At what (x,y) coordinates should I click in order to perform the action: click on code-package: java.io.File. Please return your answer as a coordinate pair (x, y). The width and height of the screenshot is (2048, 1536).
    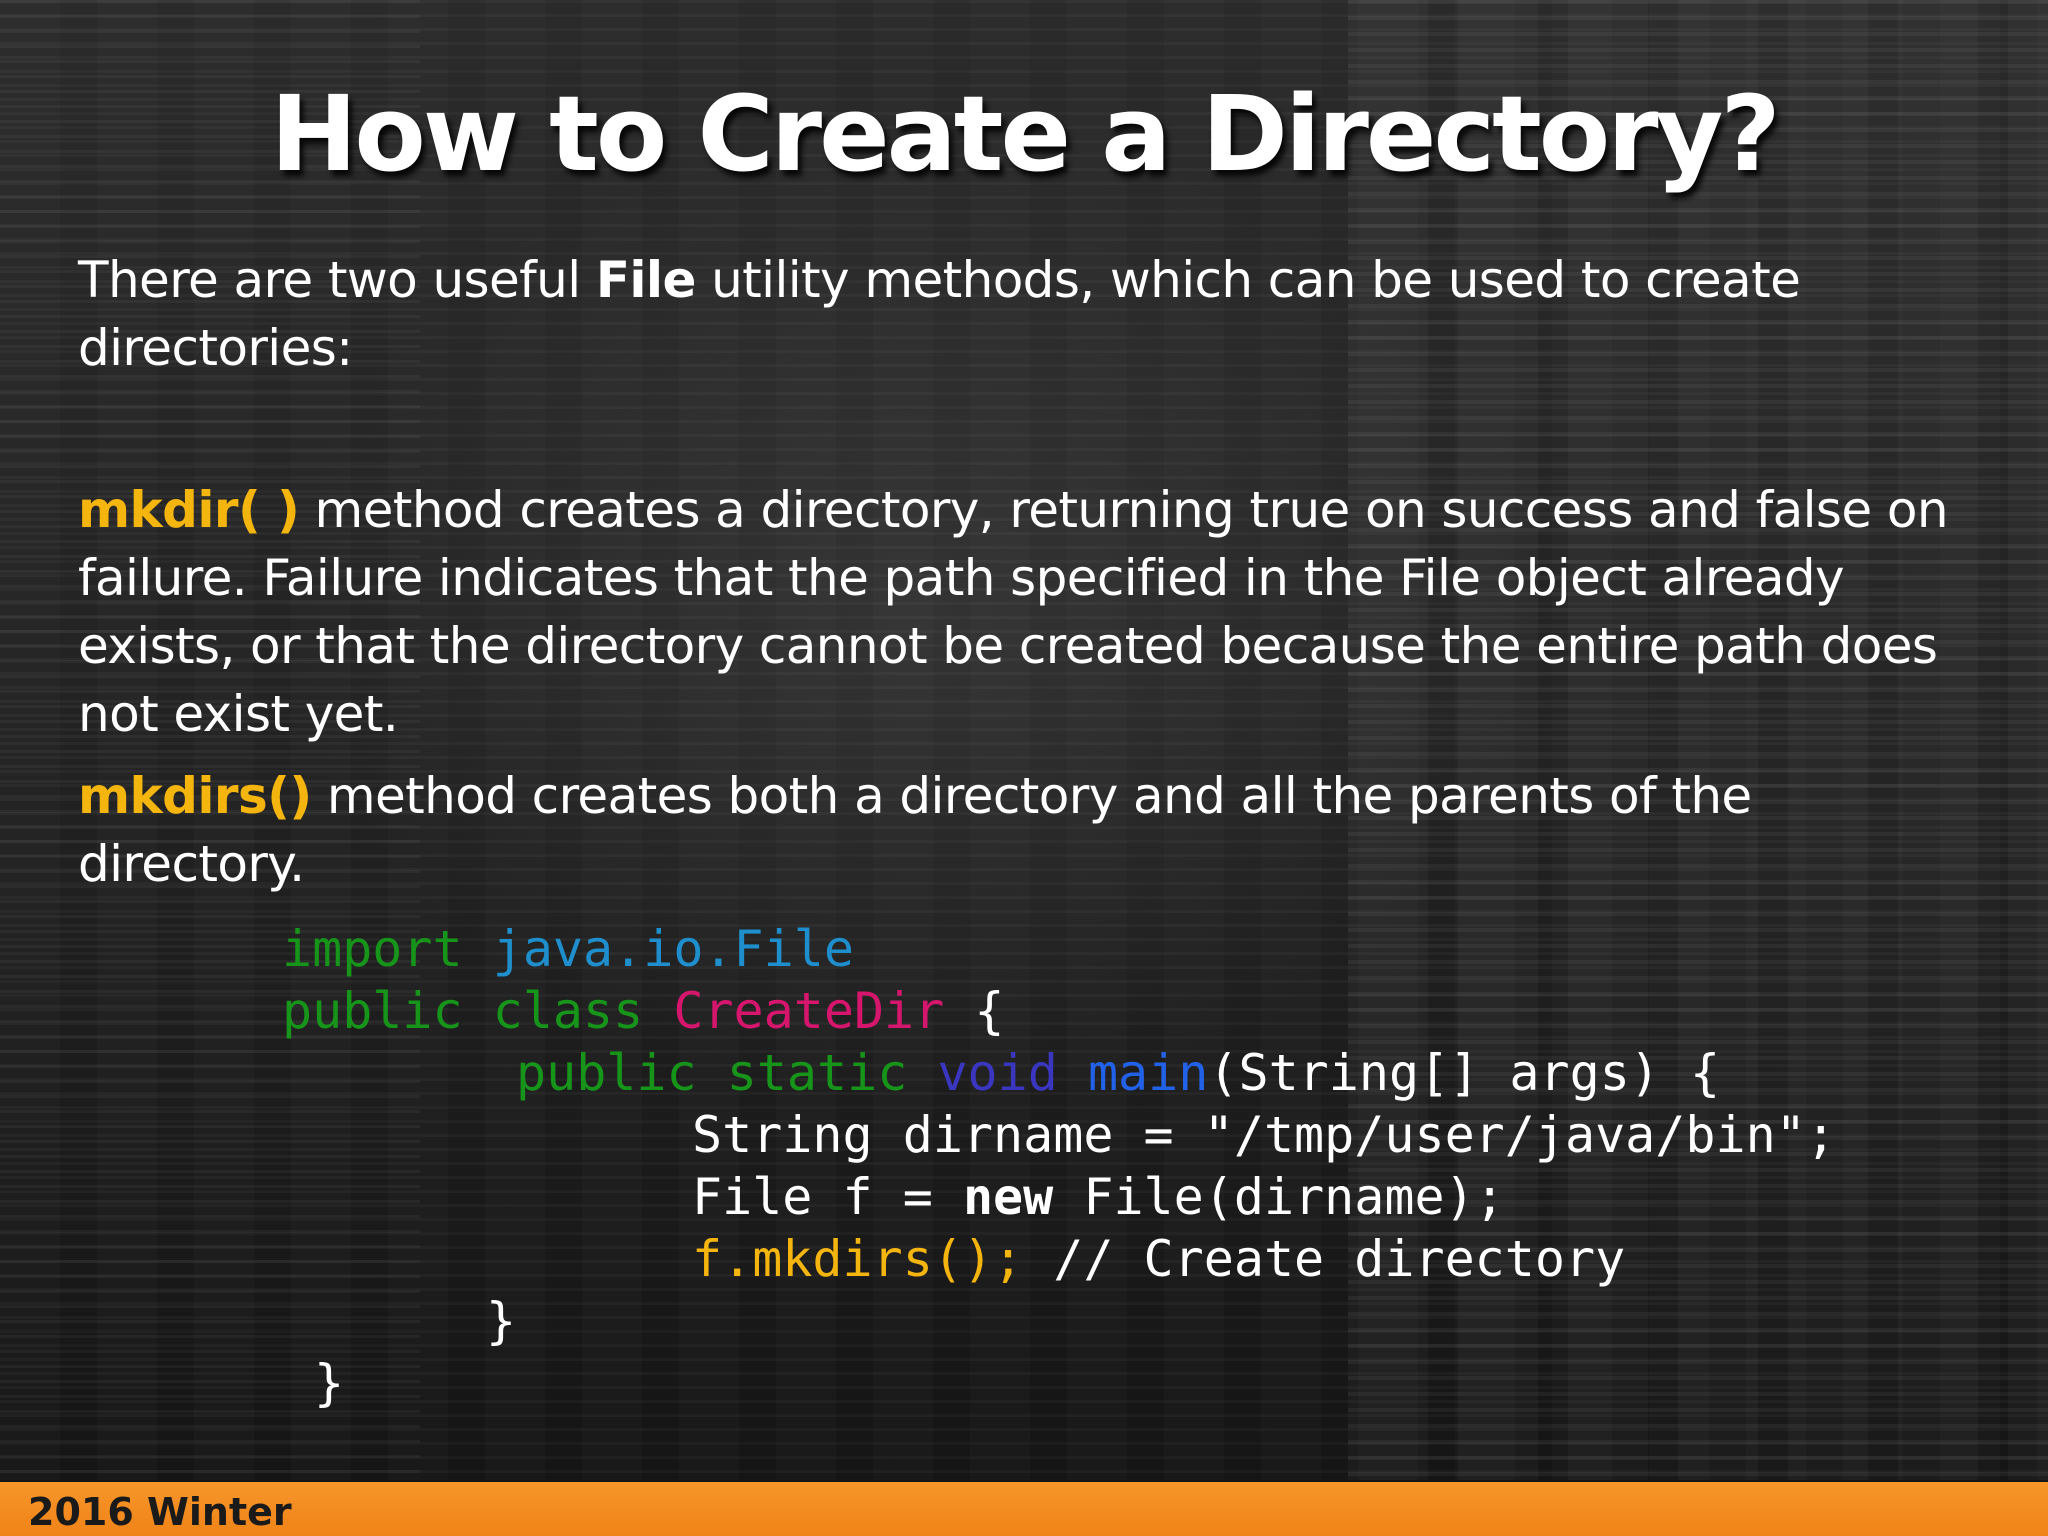
    Looking at the image, I should click on (673, 949).